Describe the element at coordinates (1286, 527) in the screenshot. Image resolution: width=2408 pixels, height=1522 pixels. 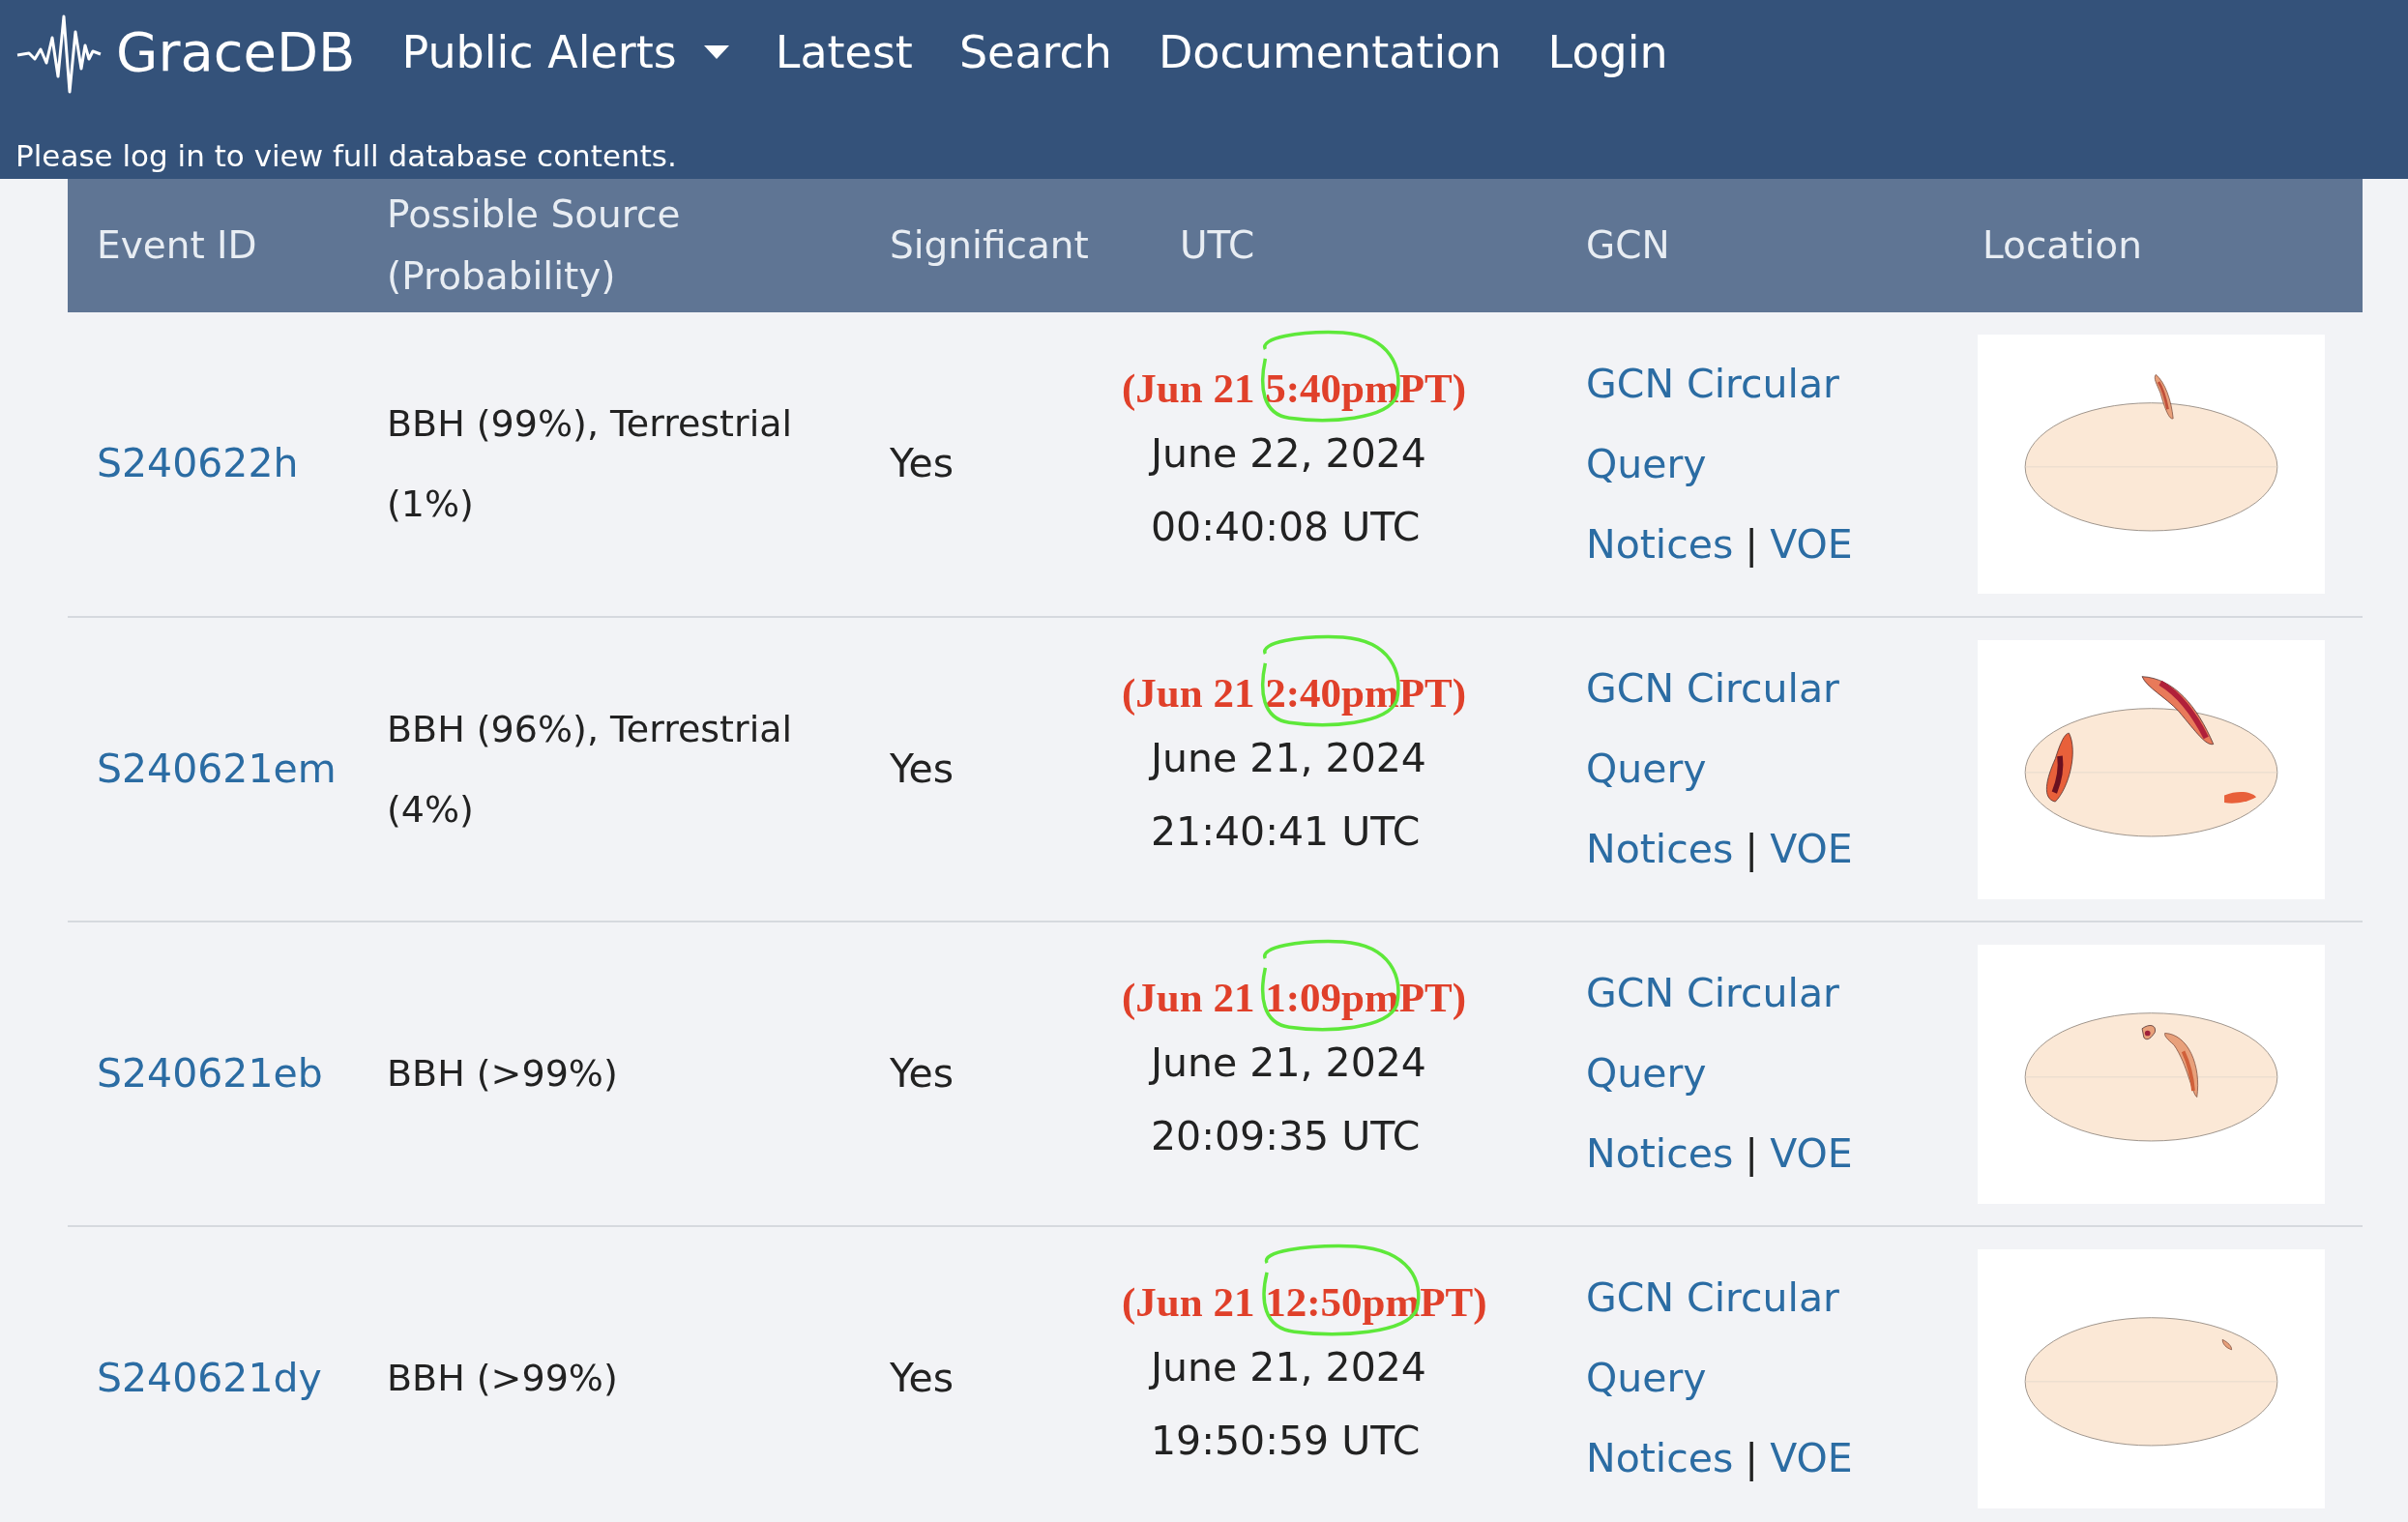
I see `utc-time: 00:40:08 UTC` at that location.